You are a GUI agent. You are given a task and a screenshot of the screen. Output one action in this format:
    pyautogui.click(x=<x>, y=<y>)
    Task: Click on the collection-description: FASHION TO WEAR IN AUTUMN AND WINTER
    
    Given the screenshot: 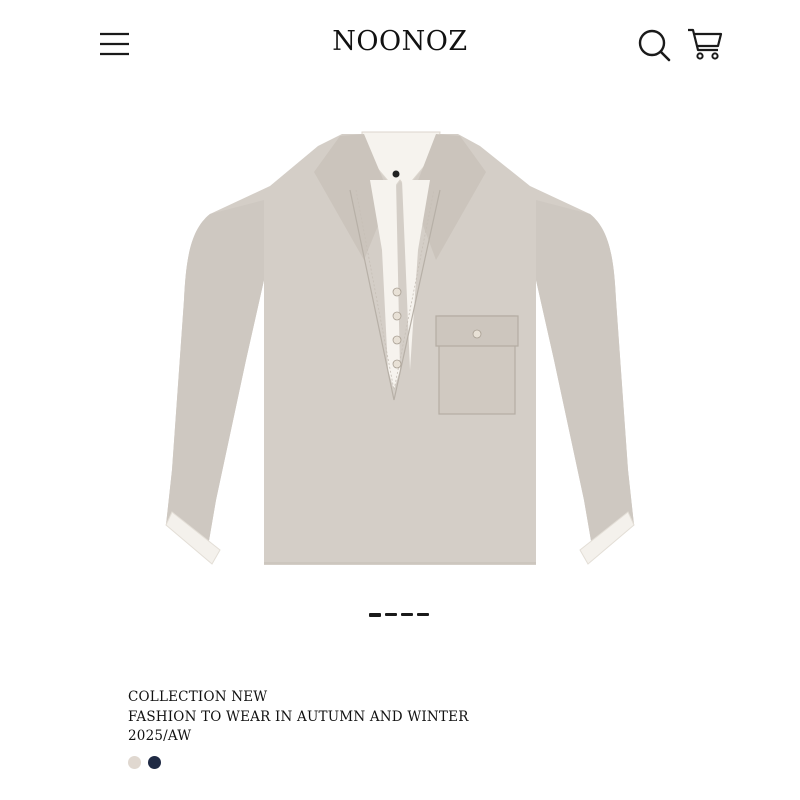 What is the action you would take?
    pyautogui.click(x=298, y=716)
    